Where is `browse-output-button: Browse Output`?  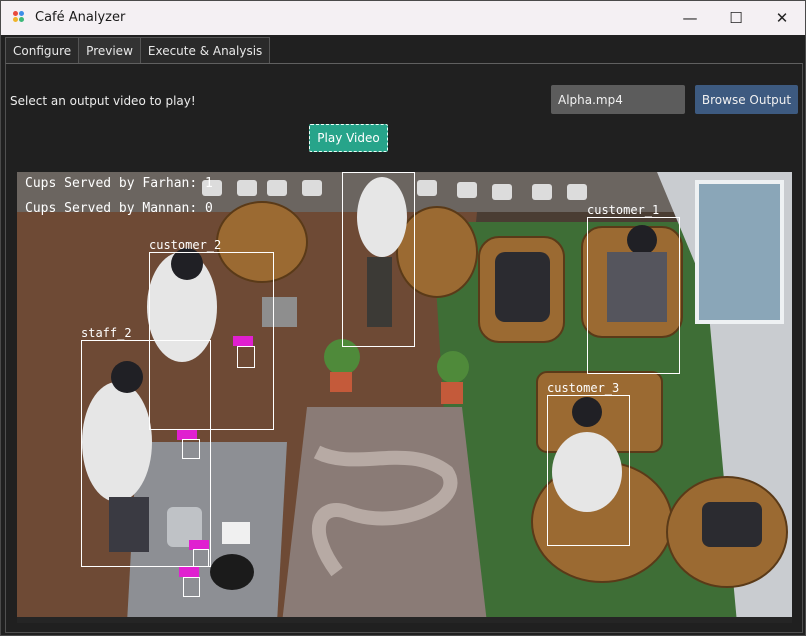 browse-output-button: Browse Output is located at coordinates (746, 99).